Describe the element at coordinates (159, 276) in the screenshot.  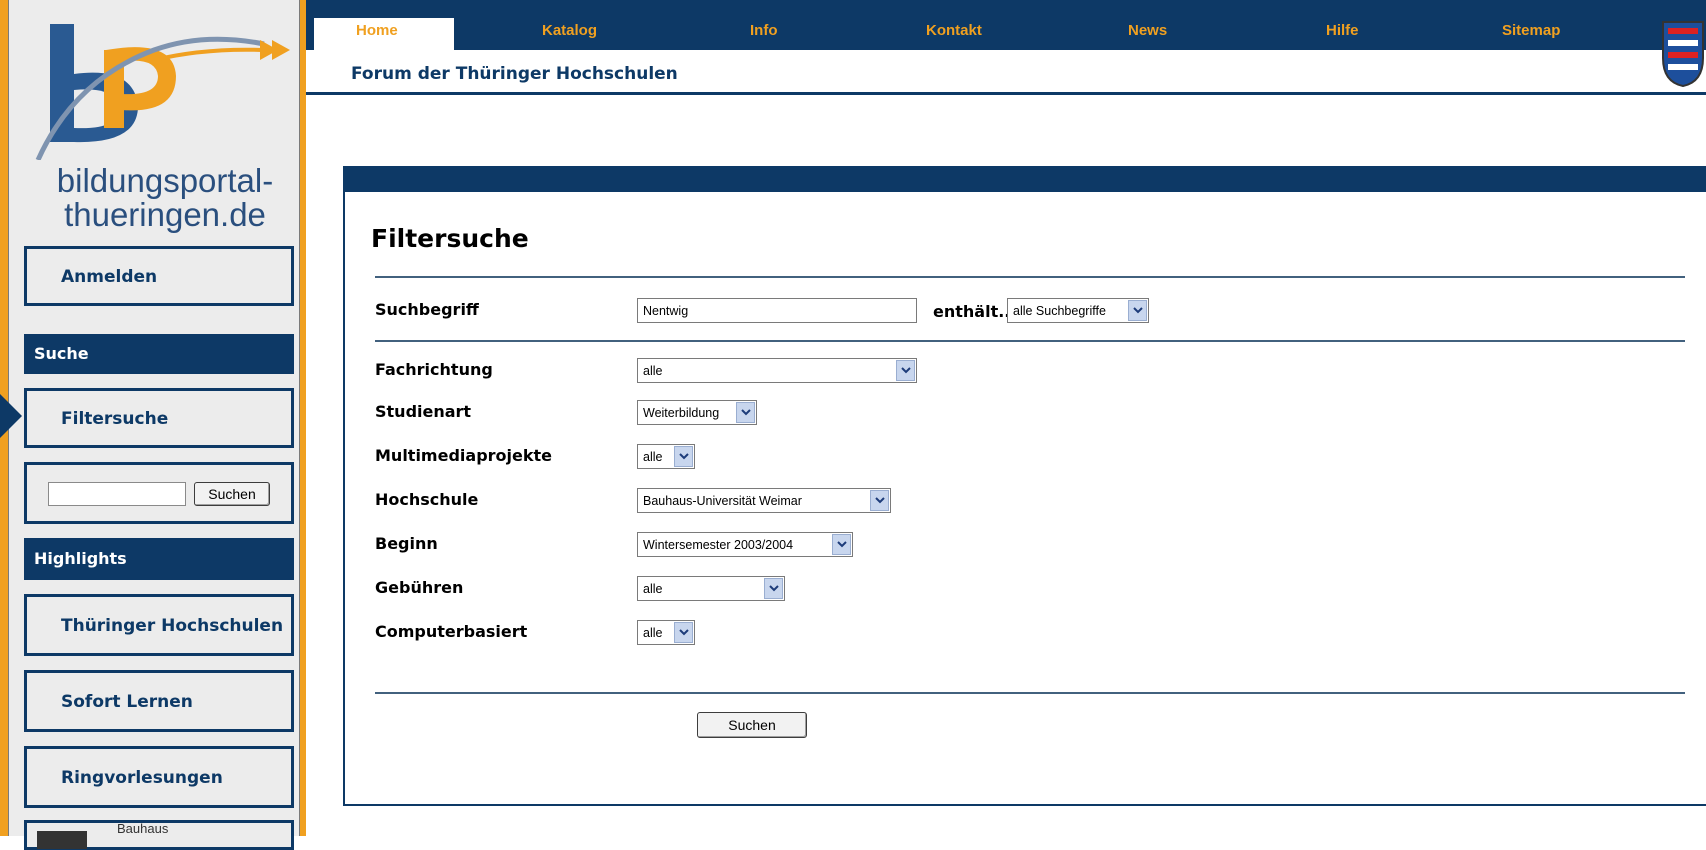
I see `login-box: Anmelden` at that location.